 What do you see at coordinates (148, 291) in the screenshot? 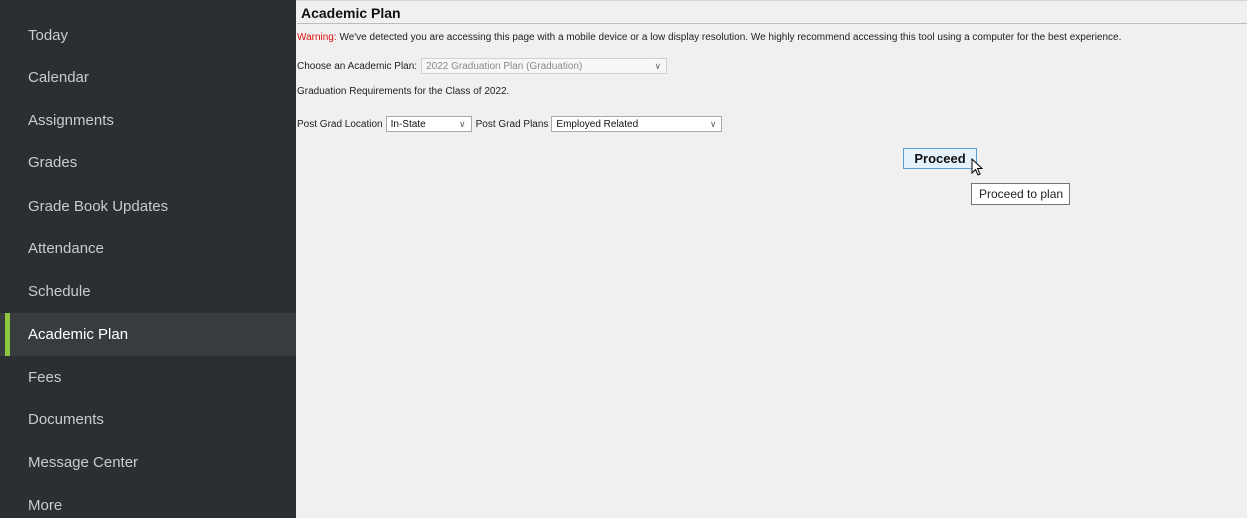
I see `sidebar-item-schedule: Schedule` at bounding box center [148, 291].